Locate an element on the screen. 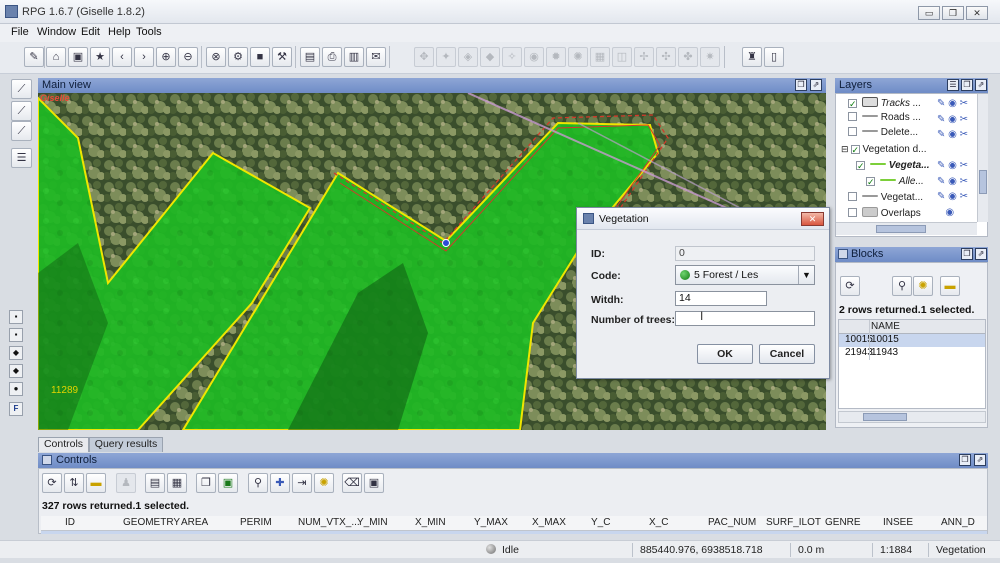  cancel-button: Cancel is located at coordinates (787, 354).